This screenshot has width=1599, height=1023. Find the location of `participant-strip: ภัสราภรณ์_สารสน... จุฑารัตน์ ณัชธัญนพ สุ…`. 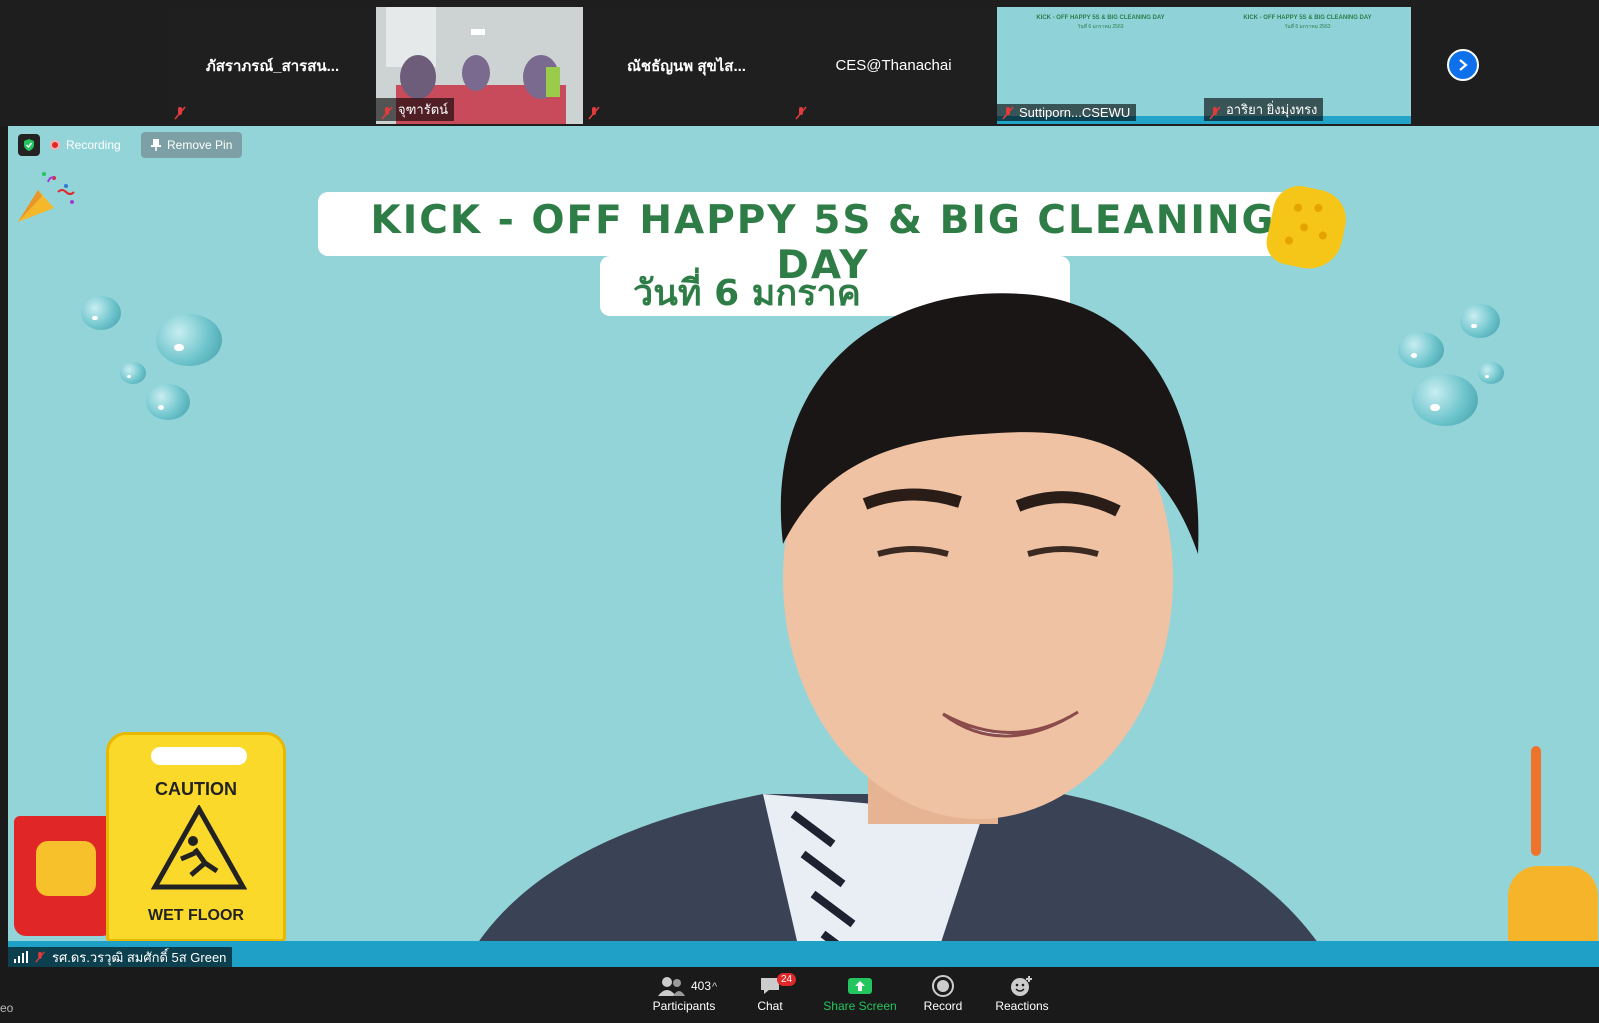

participant-strip: ภัสราภรณ์_สารสน... จุฑารัตน์ ณัชธัญนพ สุ… is located at coordinates (799, 63).